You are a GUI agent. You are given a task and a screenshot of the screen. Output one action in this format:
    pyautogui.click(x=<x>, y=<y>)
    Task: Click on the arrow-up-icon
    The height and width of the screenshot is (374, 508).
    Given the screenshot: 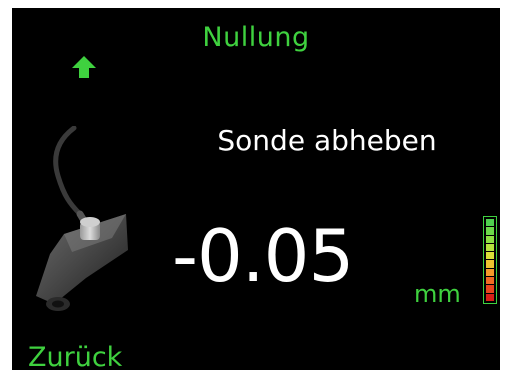 What is the action you would take?
    pyautogui.click(x=84, y=67)
    